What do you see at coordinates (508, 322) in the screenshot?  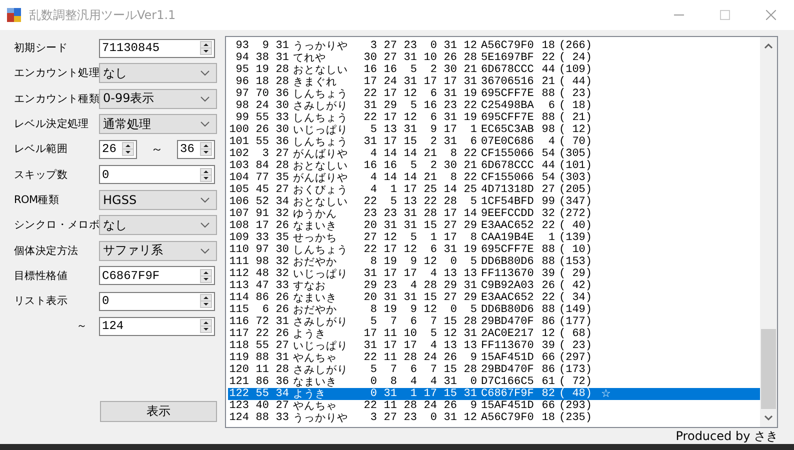 I see `list-cell: 29BD470F` at bounding box center [508, 322].